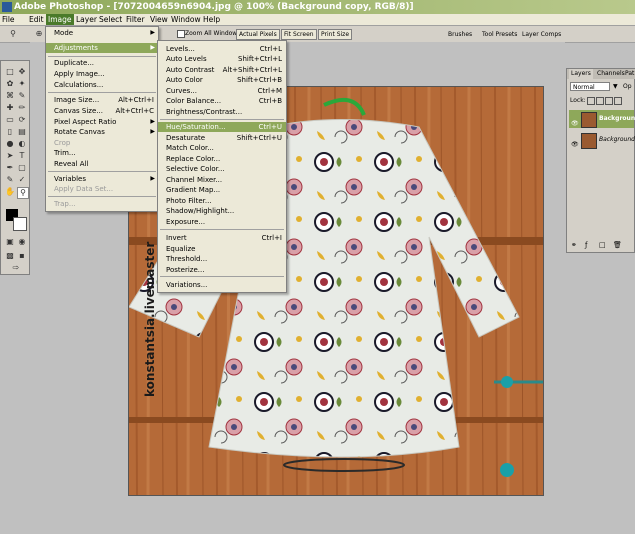 This screenshot has width=635, height=534. Describe the element at coordinates (22, 132) in the screenshot. I see `gradient-tool-icon: ▤` at that location.